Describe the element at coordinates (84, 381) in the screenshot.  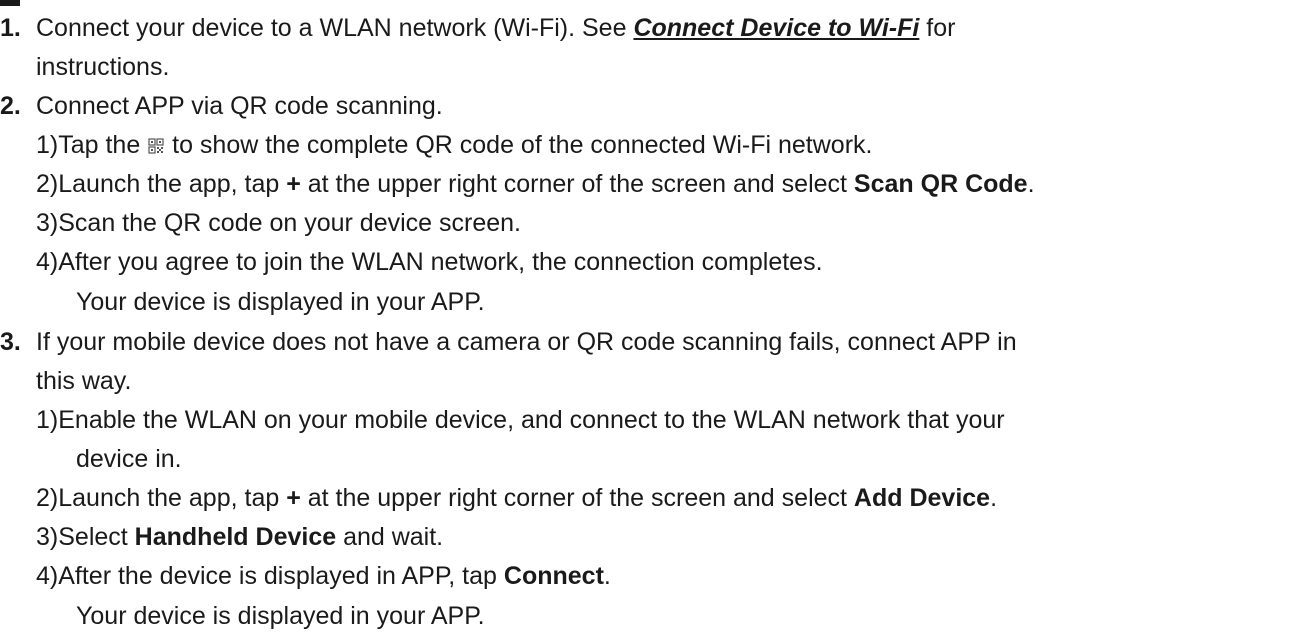
I see `step-text: this way.` at that location.